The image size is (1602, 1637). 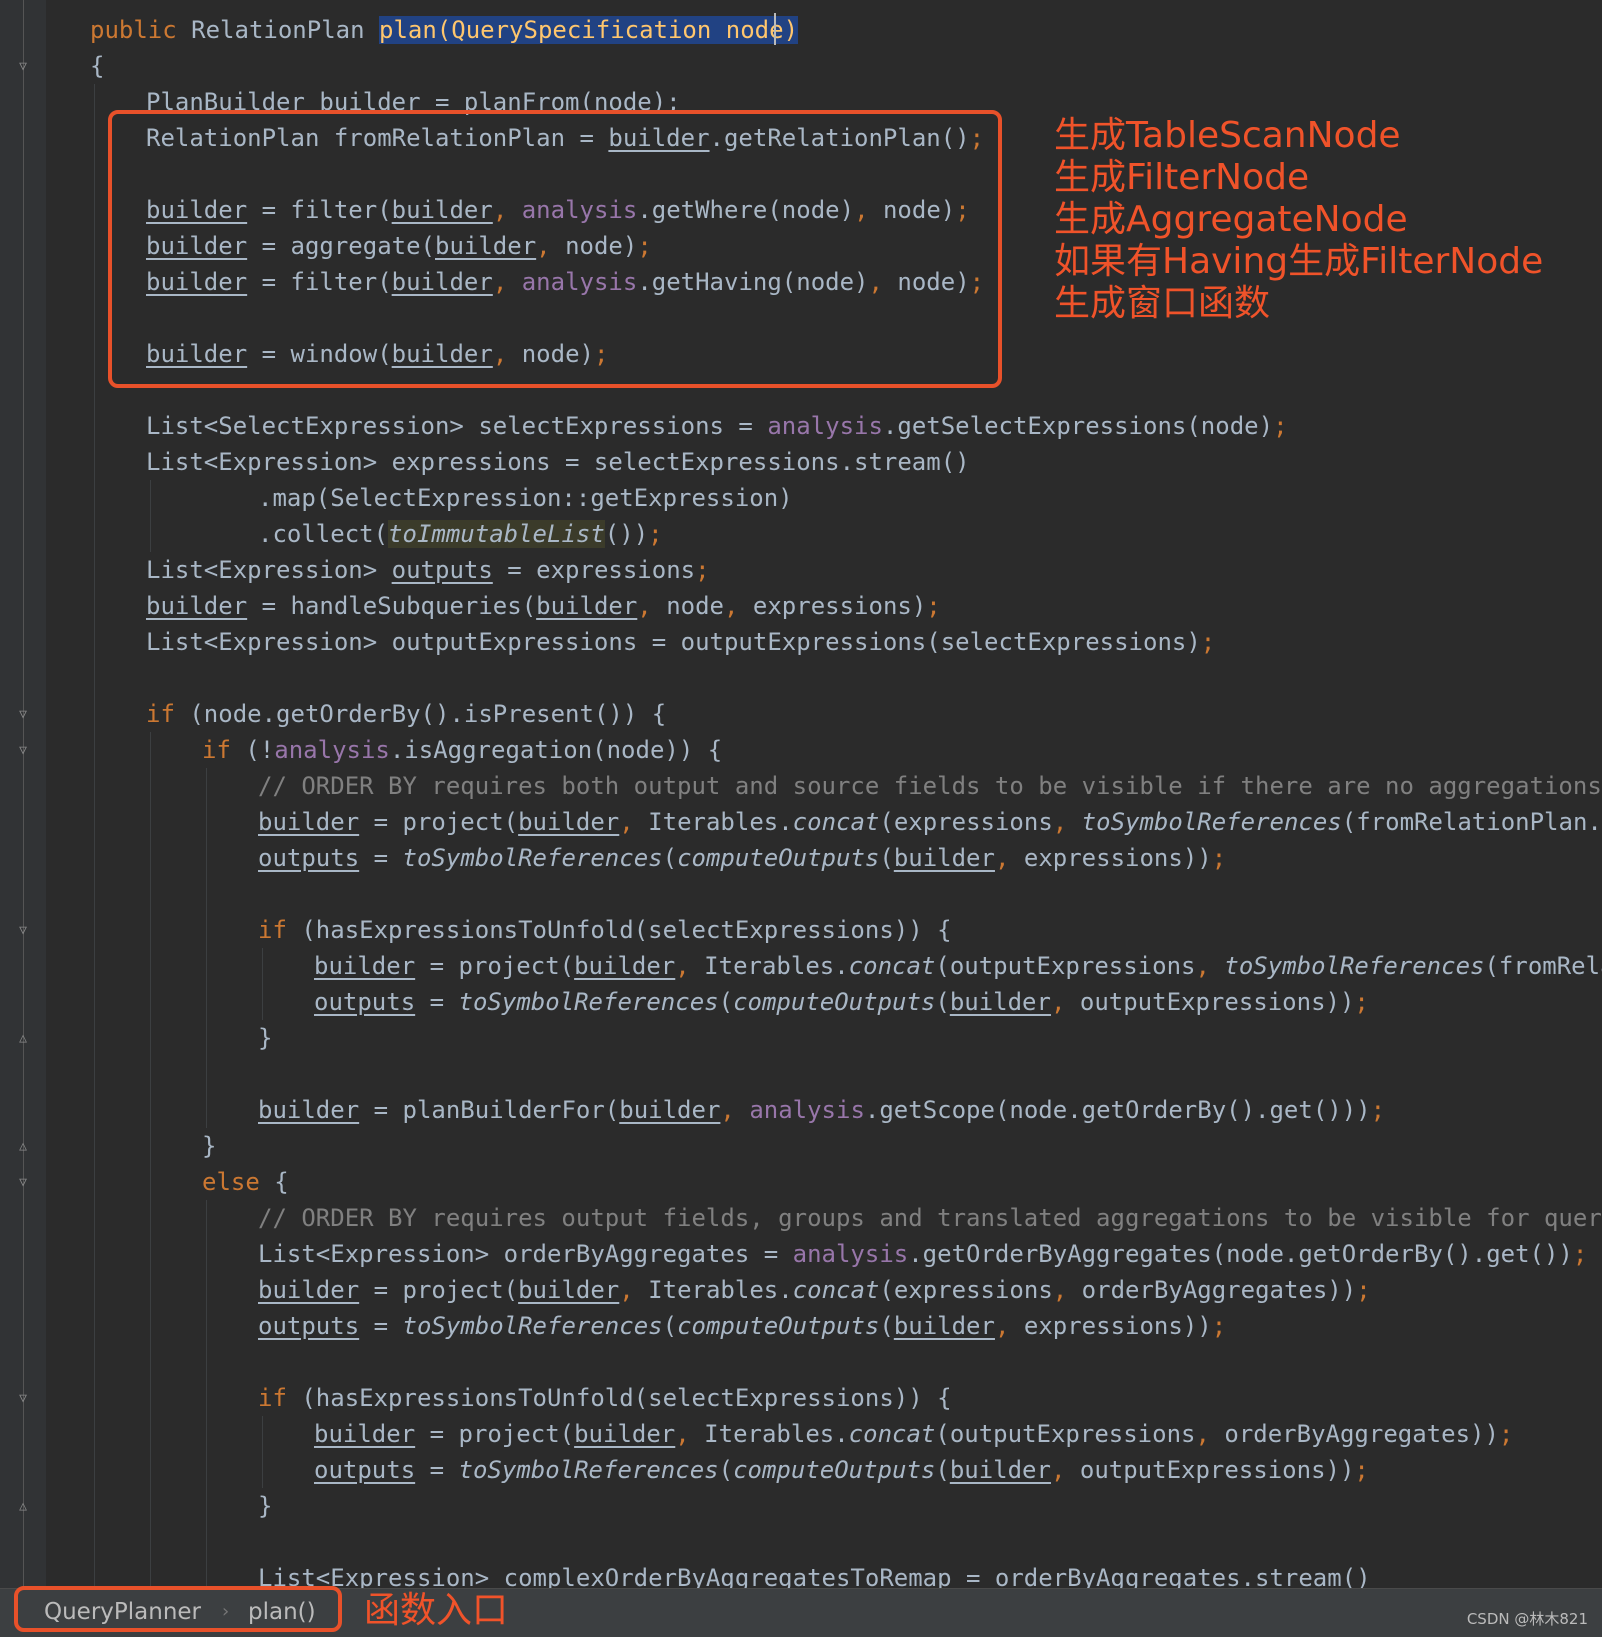 I want to click on code-token: concat, so click(x=892, y=1434).